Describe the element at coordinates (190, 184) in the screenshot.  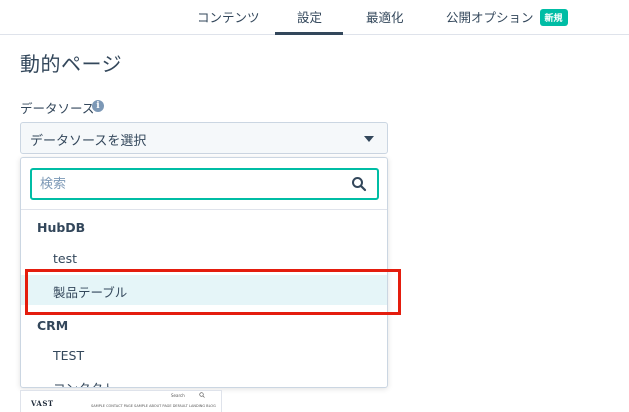
I see `search-input` at that location.